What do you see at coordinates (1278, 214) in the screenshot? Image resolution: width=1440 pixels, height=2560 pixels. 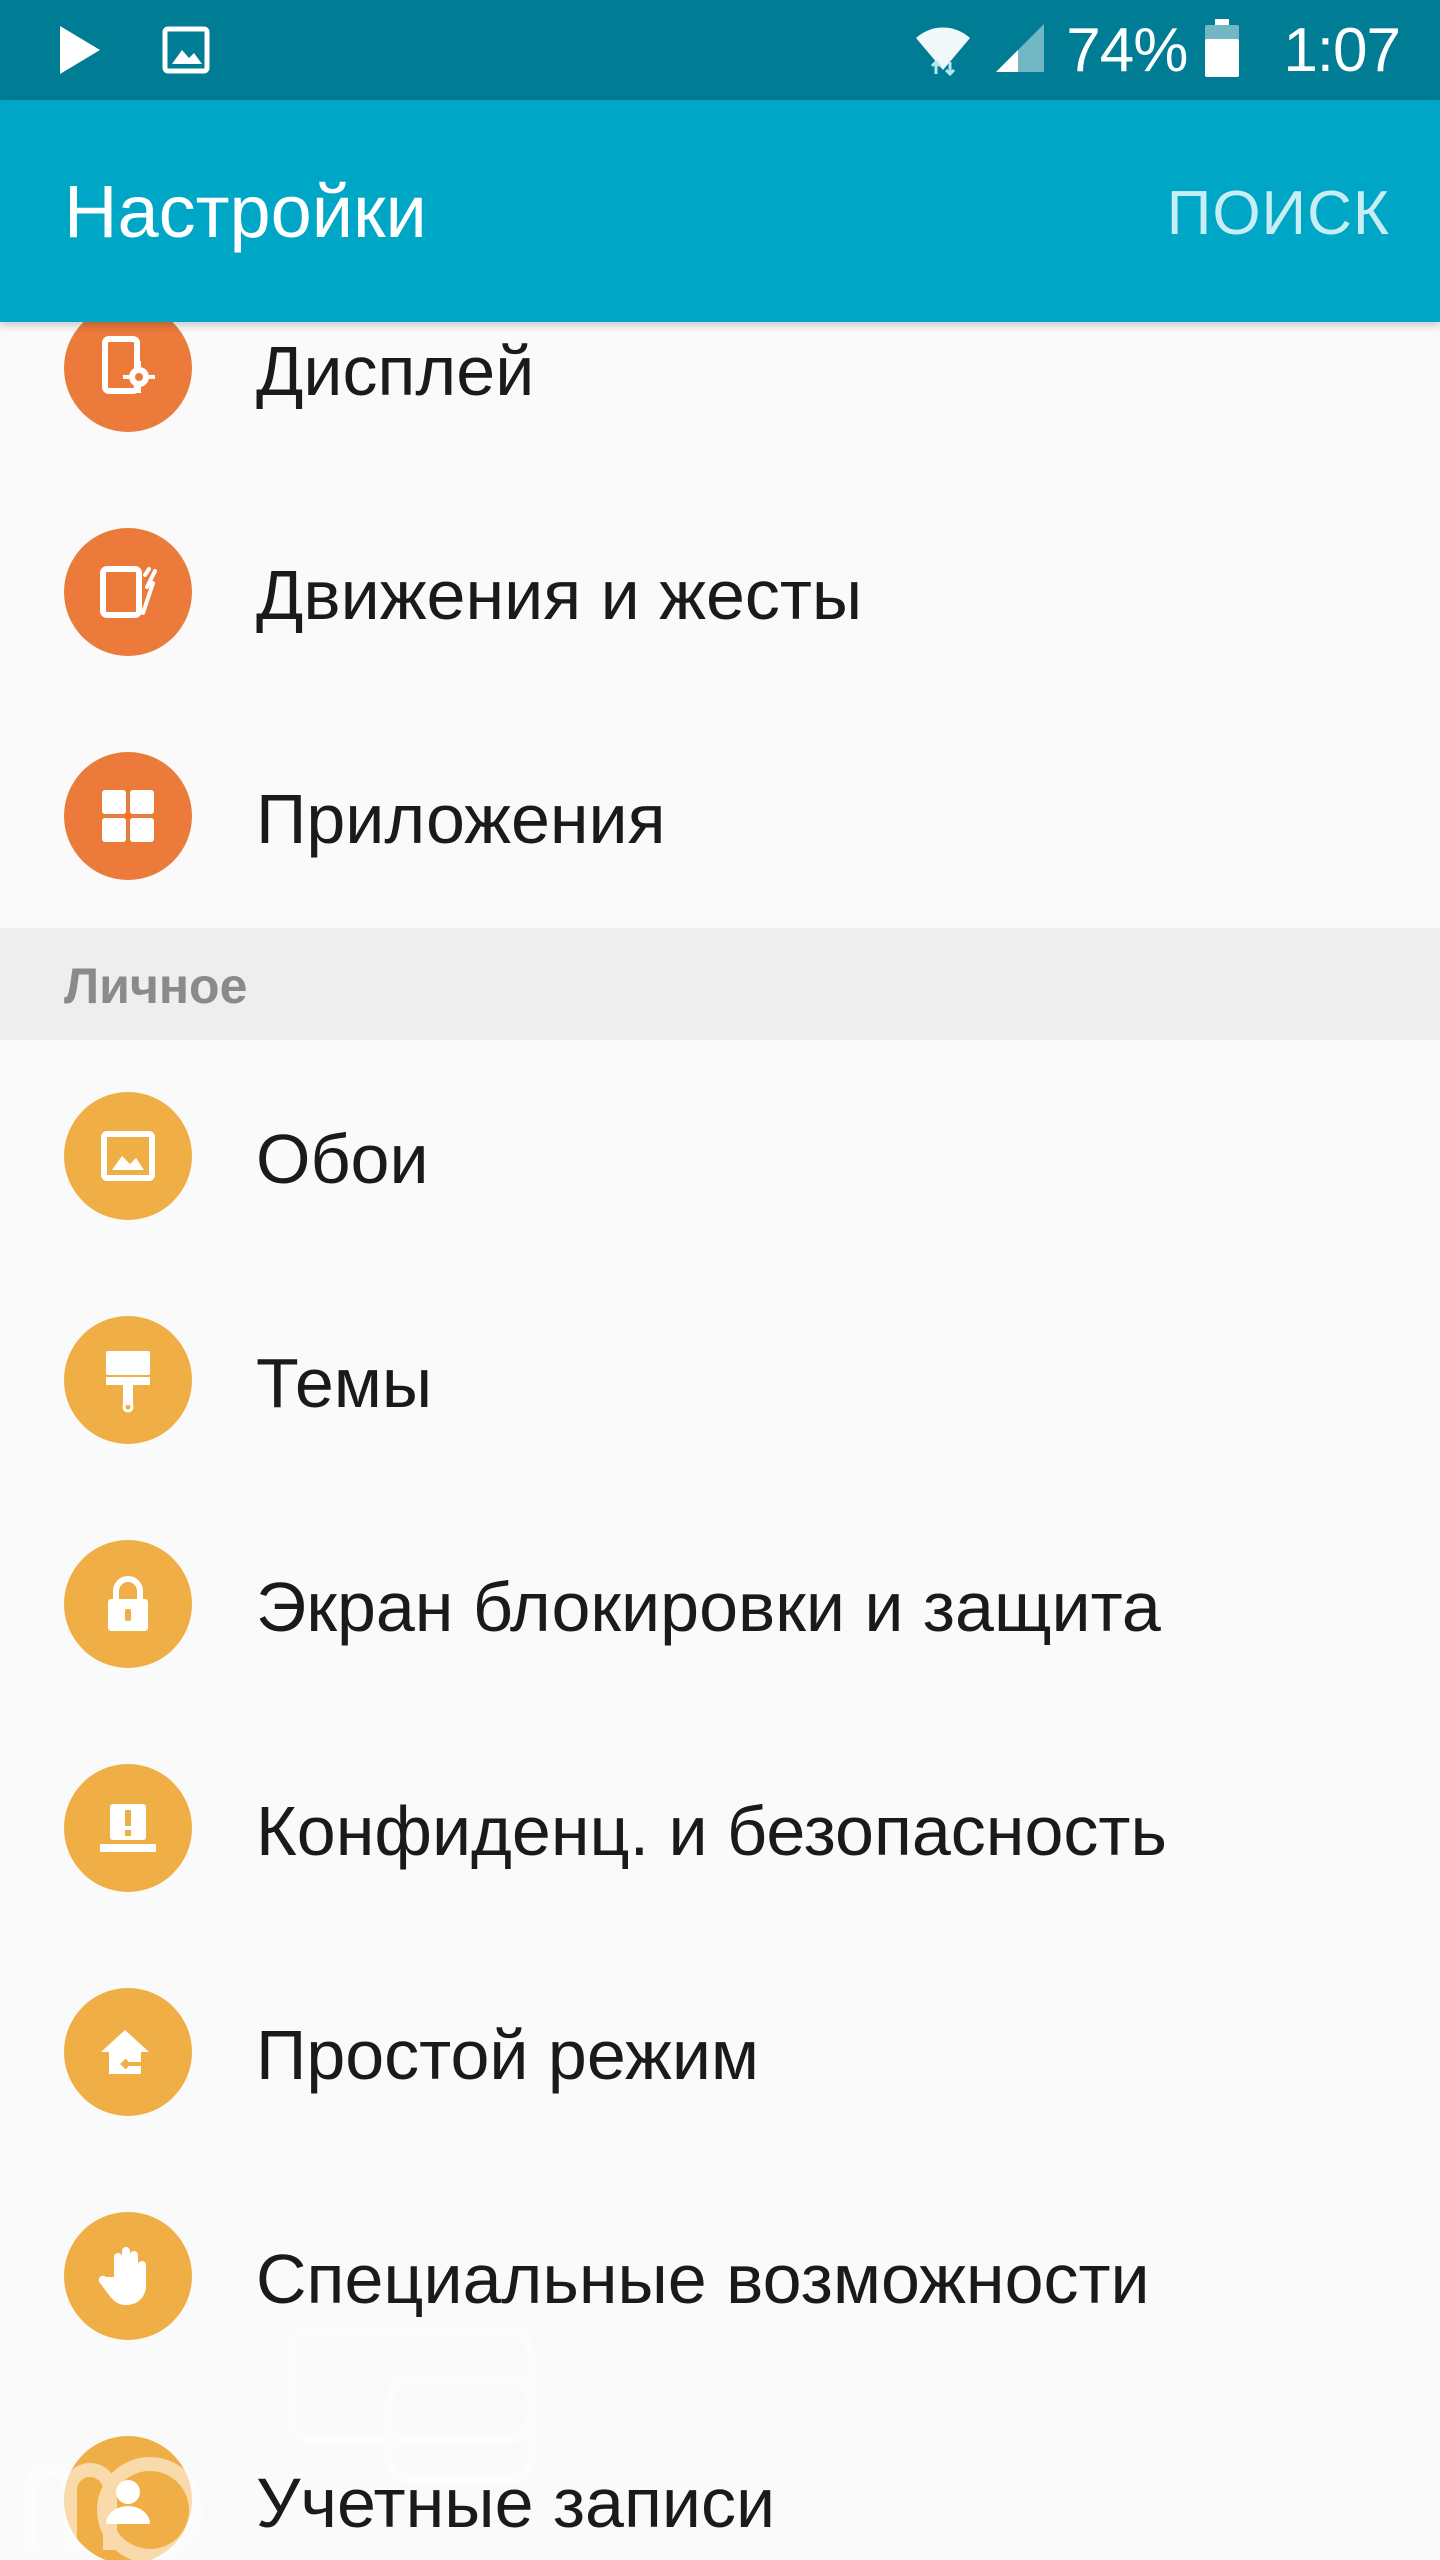 I see `search-button: ПОИСК` at bounding box center [1278, 214].